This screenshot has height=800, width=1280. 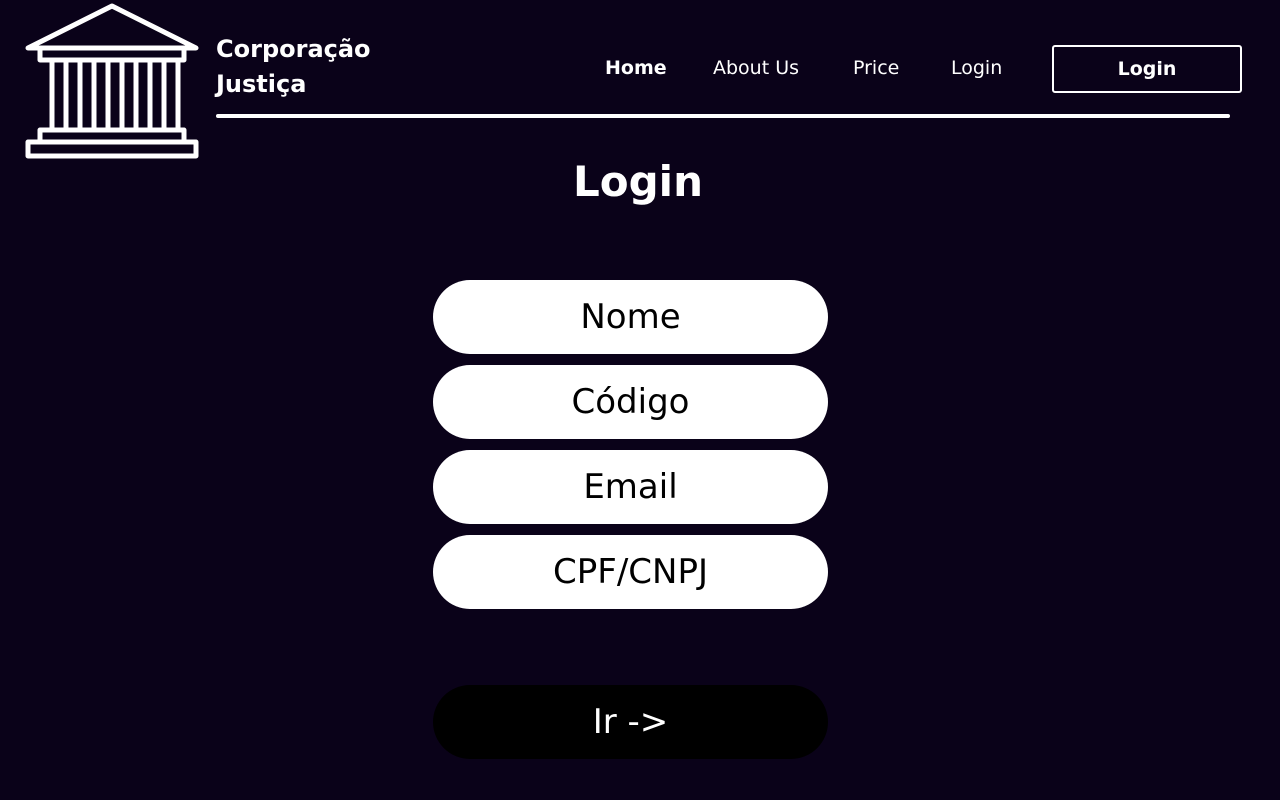 What do you see at coordinates (636, 68) in the screenshot?
I see `nav-link-home: Home` at bounding box center [636, 68].